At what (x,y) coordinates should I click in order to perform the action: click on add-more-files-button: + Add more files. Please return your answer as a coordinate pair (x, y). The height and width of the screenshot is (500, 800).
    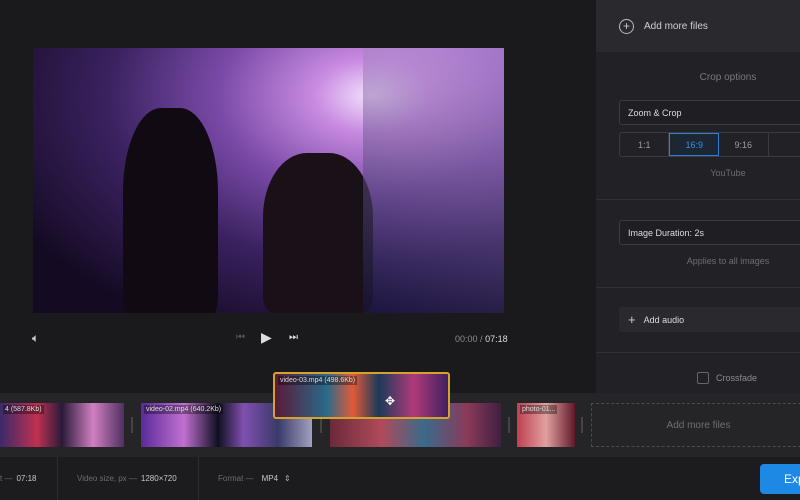
    Looking at the image, I should click on (698, 26).